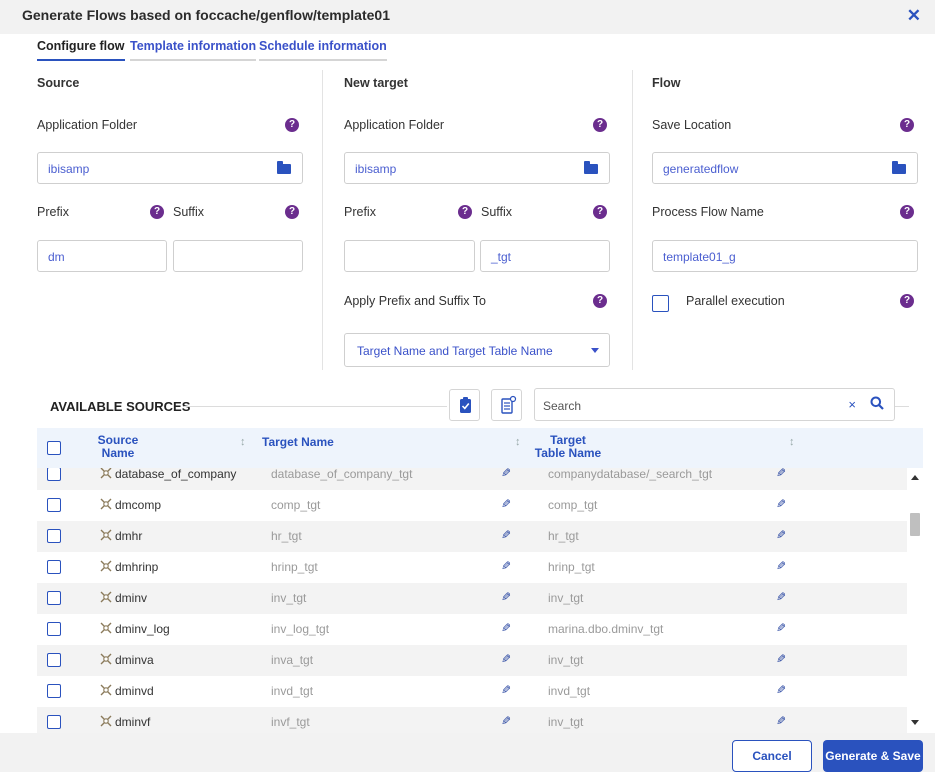 The height and width of the screenshot is (772, 935). I want to click on target-prefix-field, so click(409, 256).